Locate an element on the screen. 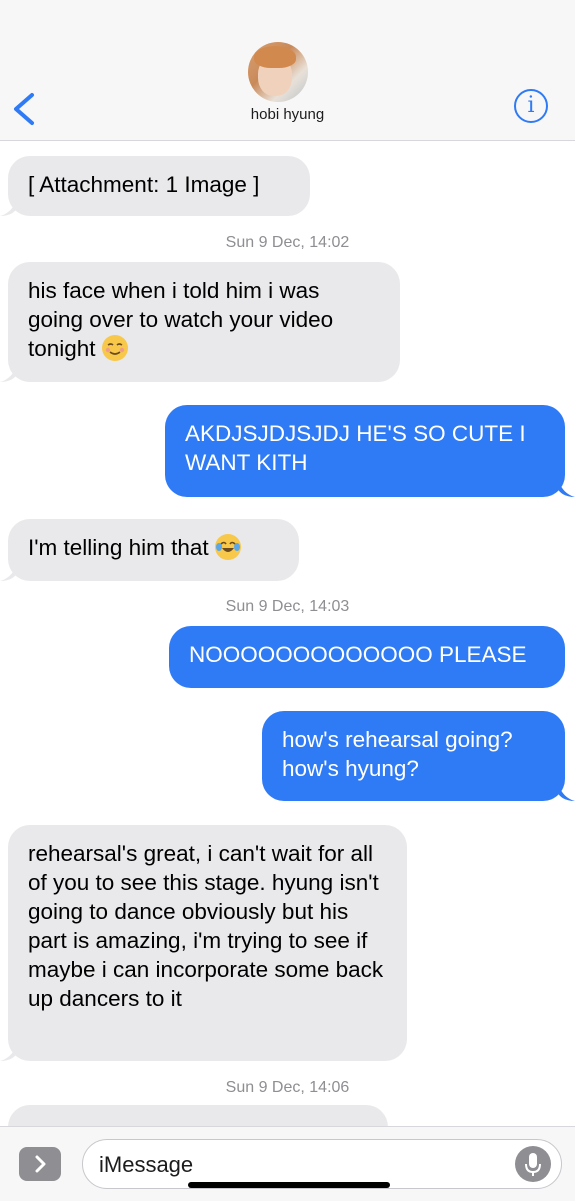 This screenshot has width=575, height=1201. message-text: [ Attachment: 1 Image ] is located at coordinates (144, 184).